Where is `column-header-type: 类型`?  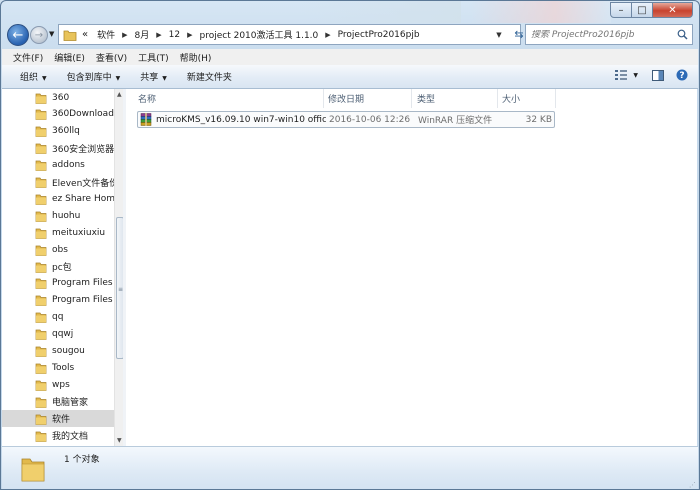 column-header-type: 类型 is located at coordinates (455, 98).